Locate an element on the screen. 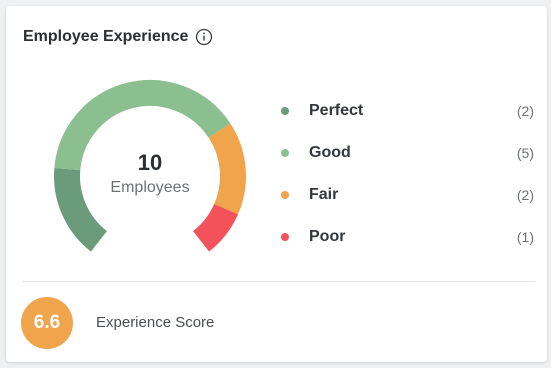 This screenshot has height=368, width=551. fair-dot-icon is located at coordinates (285, 195).